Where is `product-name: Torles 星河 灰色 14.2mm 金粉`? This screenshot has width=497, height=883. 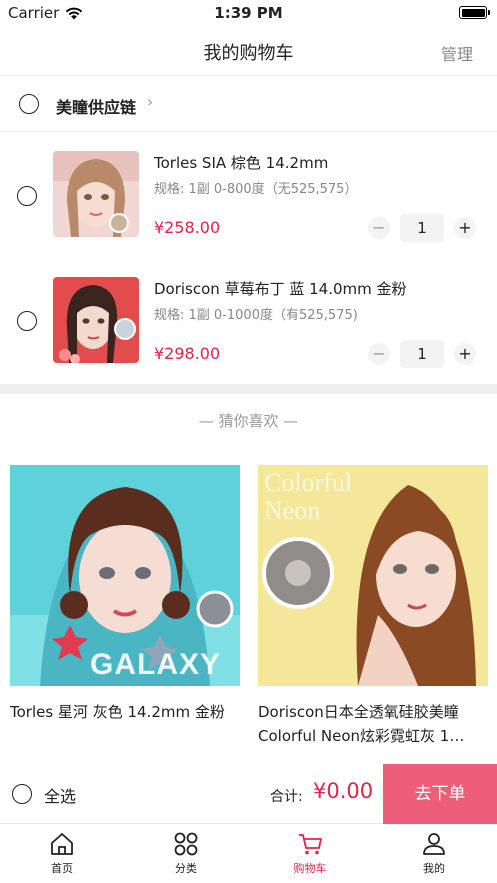 product-name: Torles 星河 灰色 14.2mm 金粉 is located at coordinates (125, 724).